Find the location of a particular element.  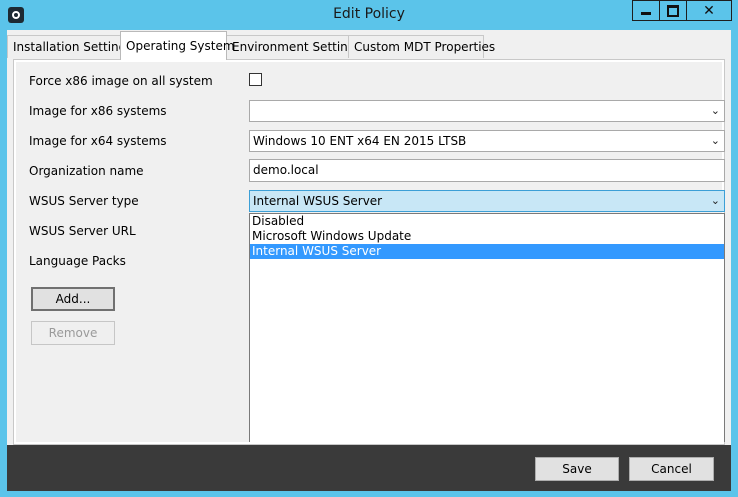

close-icon: ✕ is located at coordinates (709, 10).